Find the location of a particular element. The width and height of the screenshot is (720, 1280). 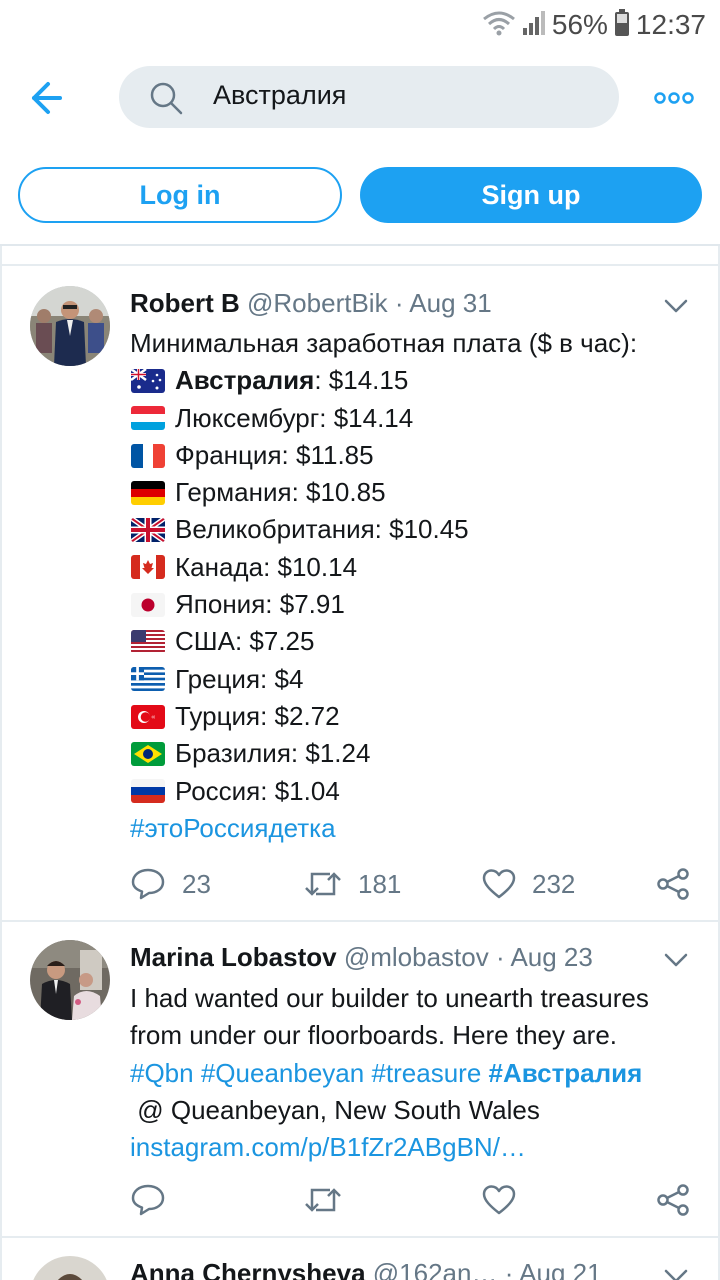

search-input: Австралия is located at coordinates (369, 97).